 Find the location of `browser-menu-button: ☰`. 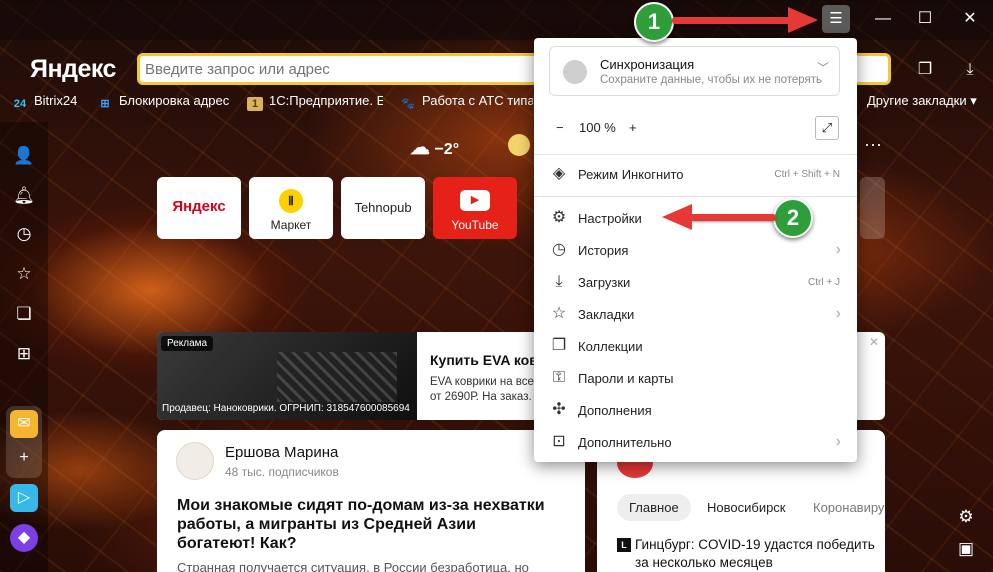

browser-menu-button: ☰ is located at coordinates (836, 19).